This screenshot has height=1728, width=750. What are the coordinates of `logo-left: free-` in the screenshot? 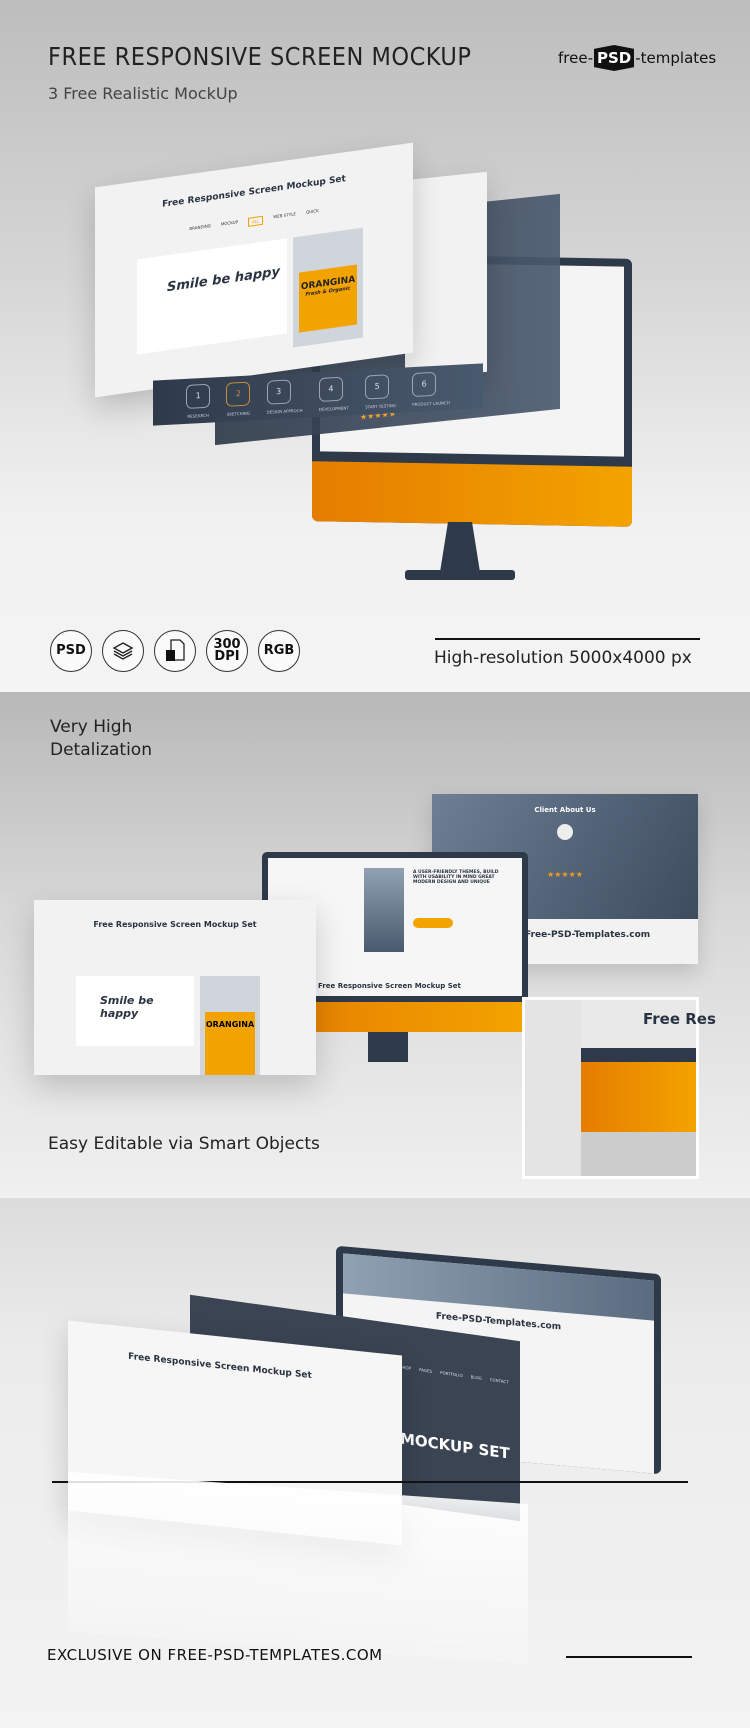 It's located at (575, 58).